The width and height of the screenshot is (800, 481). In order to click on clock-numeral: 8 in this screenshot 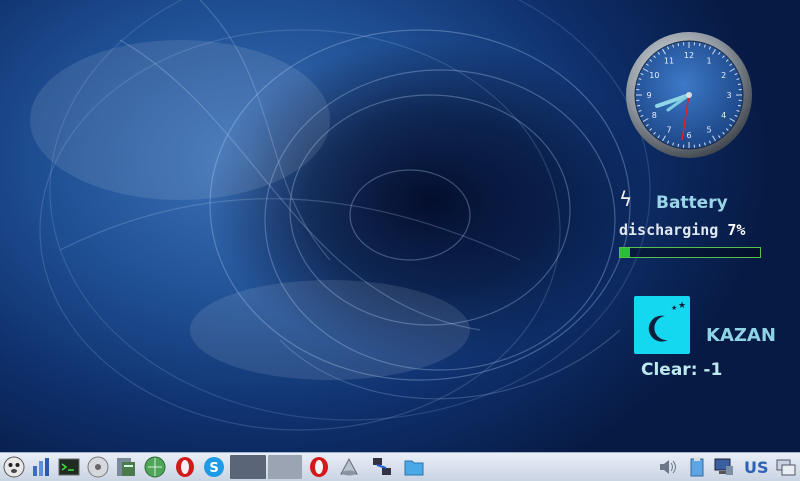, I will do `click(654, 115)`.